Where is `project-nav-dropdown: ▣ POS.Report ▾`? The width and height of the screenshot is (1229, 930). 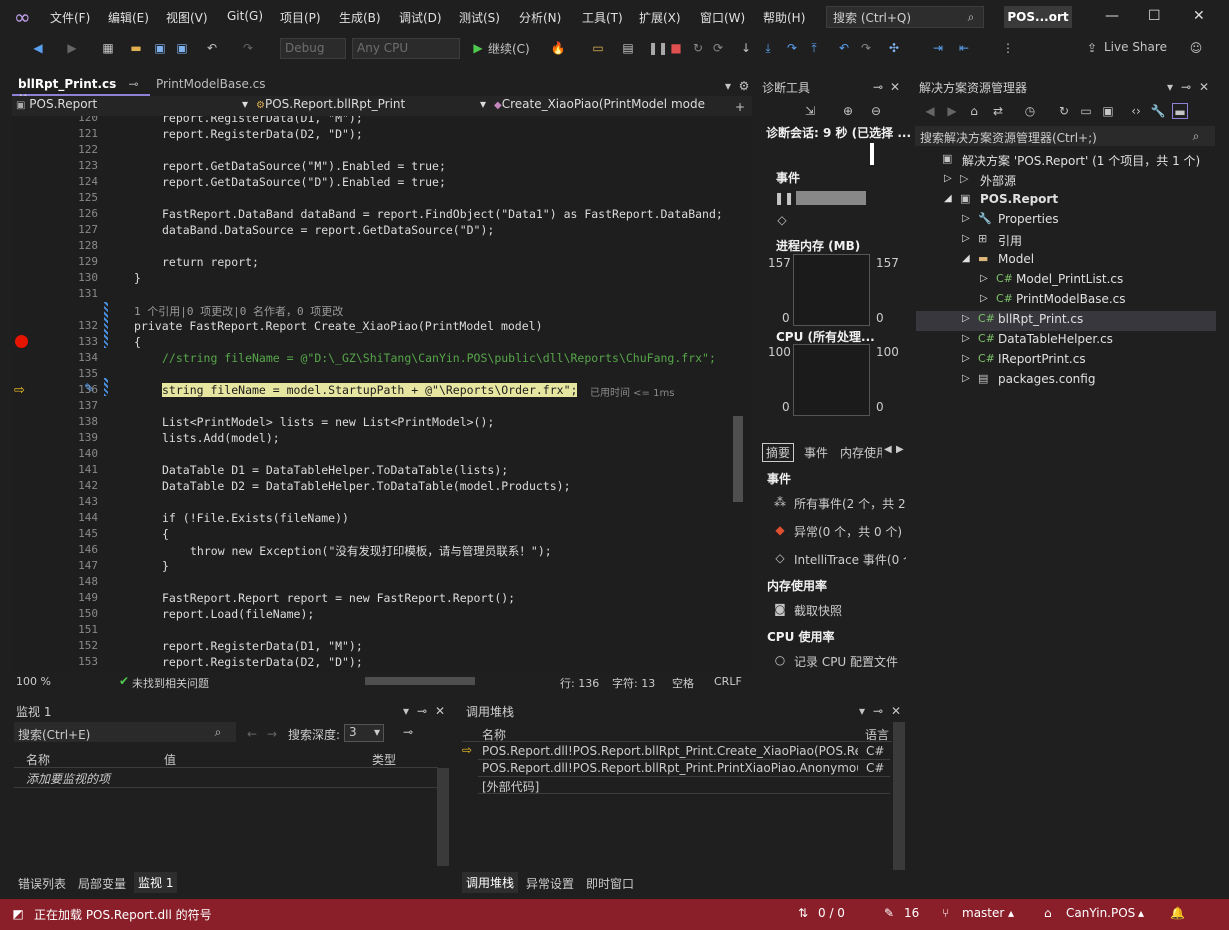 project-nav-dropdown: ▣ POS.Report ▾ is located at coordinates (133, 106).